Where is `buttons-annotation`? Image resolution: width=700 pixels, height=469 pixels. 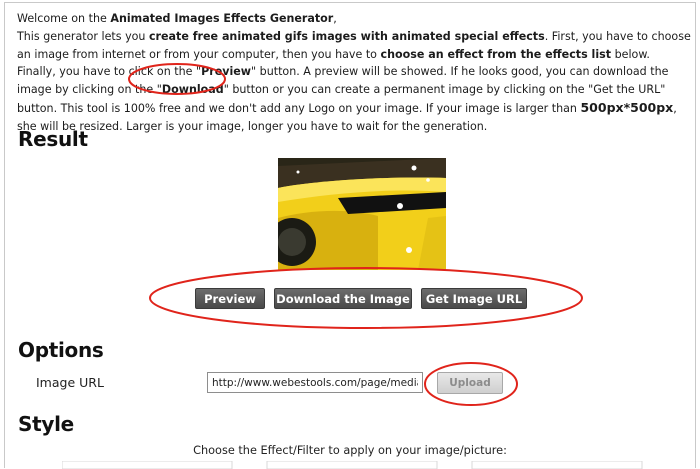 buttons-annotation is located at coordinates (366, 298).